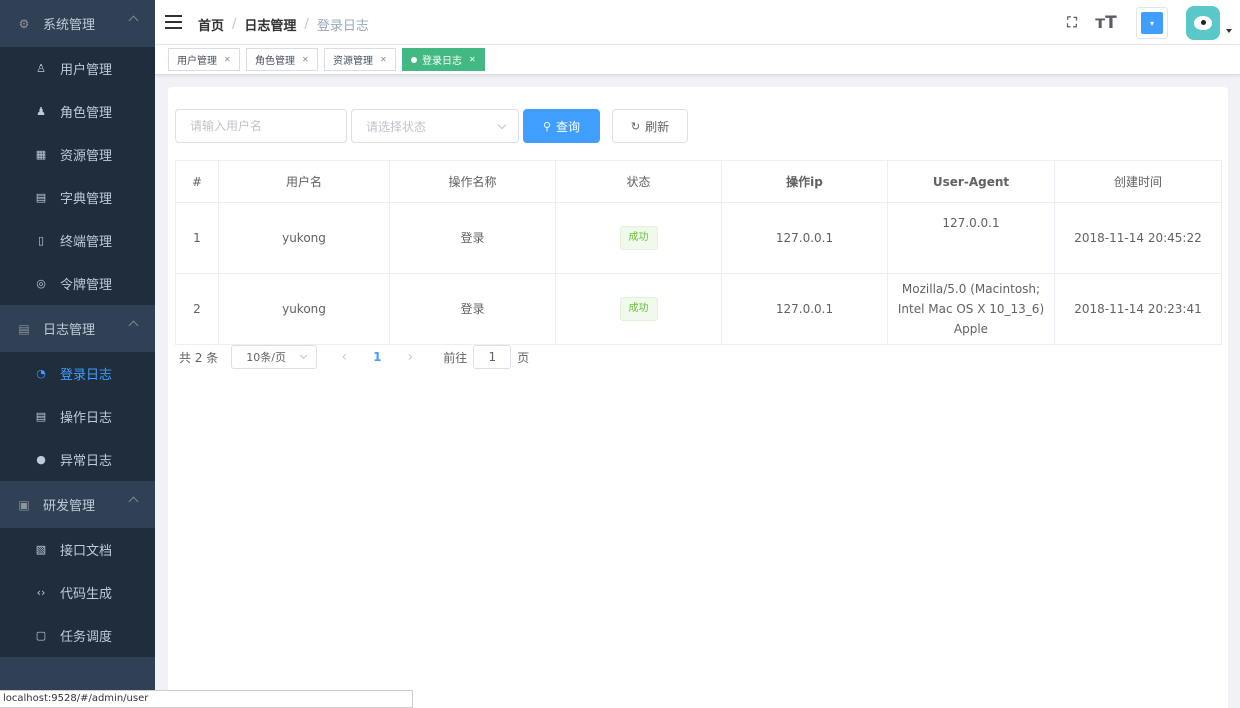  Describe the element at coordinates (77, 240) in the screenshot. I see `sidebar-item-terminals: ▯ 终端管理` at that location.